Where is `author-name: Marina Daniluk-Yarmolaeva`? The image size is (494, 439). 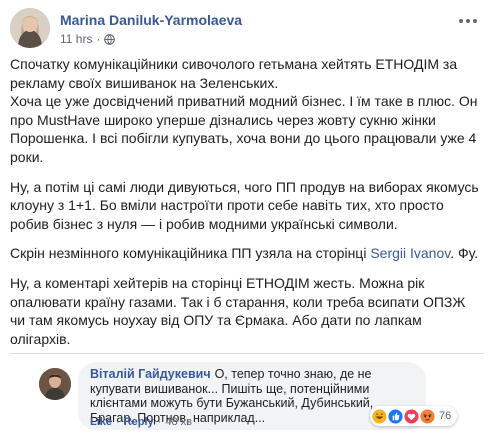
author-name: Marina Daniluk-Yarmolaeva is located at coordinates (151, 20).